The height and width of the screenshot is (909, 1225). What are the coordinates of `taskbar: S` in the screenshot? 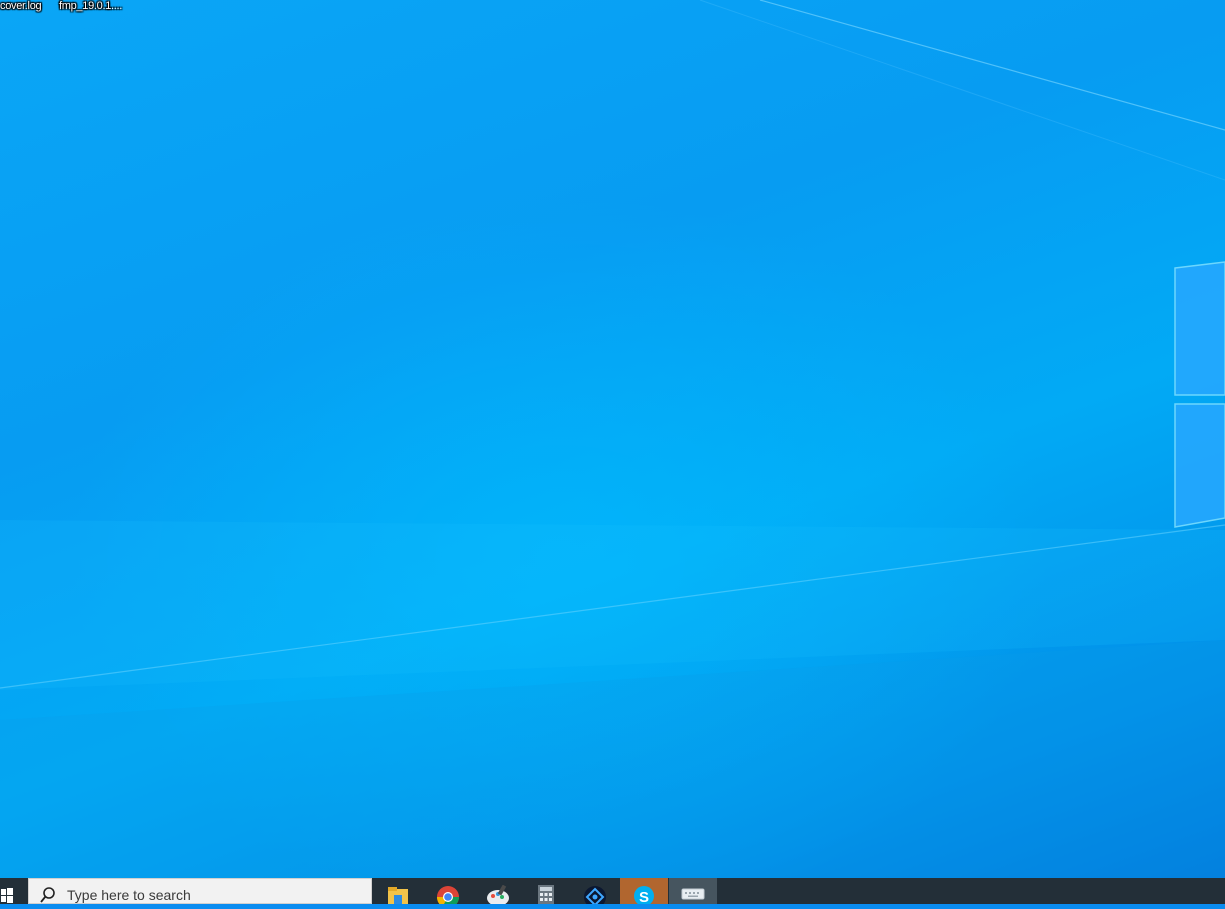 It's located at (612, 891).